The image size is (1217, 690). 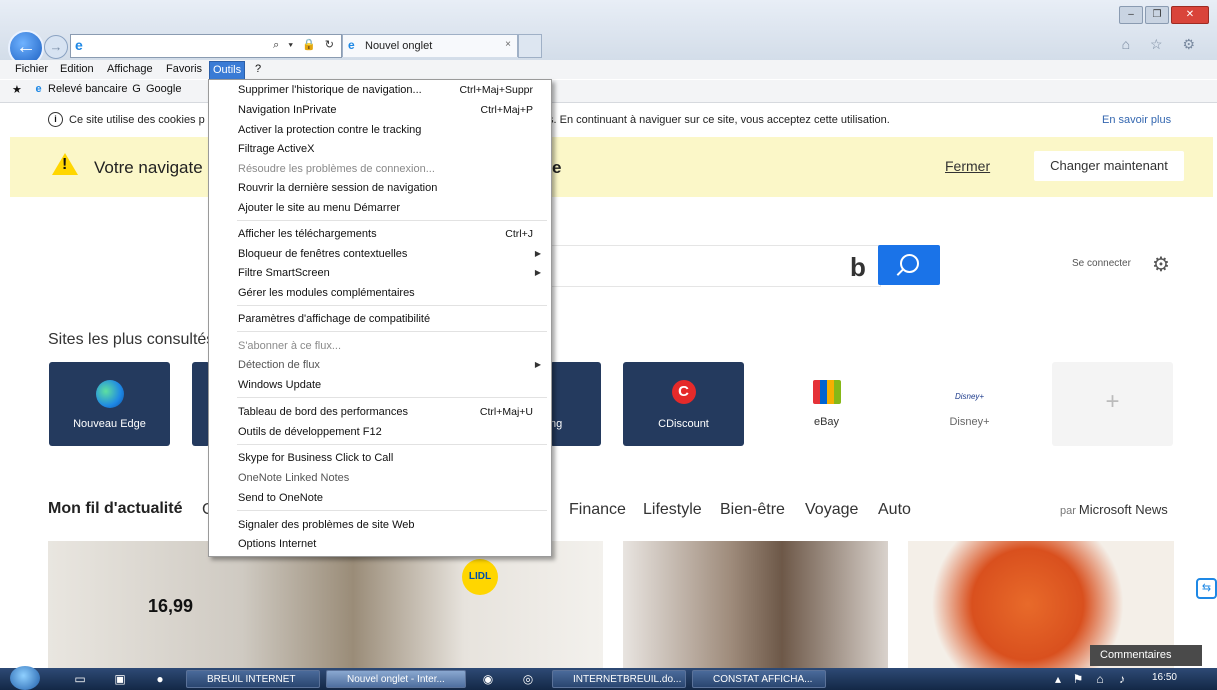 I want to click on tile-ebay: eBay, so click(x=826, y=404).